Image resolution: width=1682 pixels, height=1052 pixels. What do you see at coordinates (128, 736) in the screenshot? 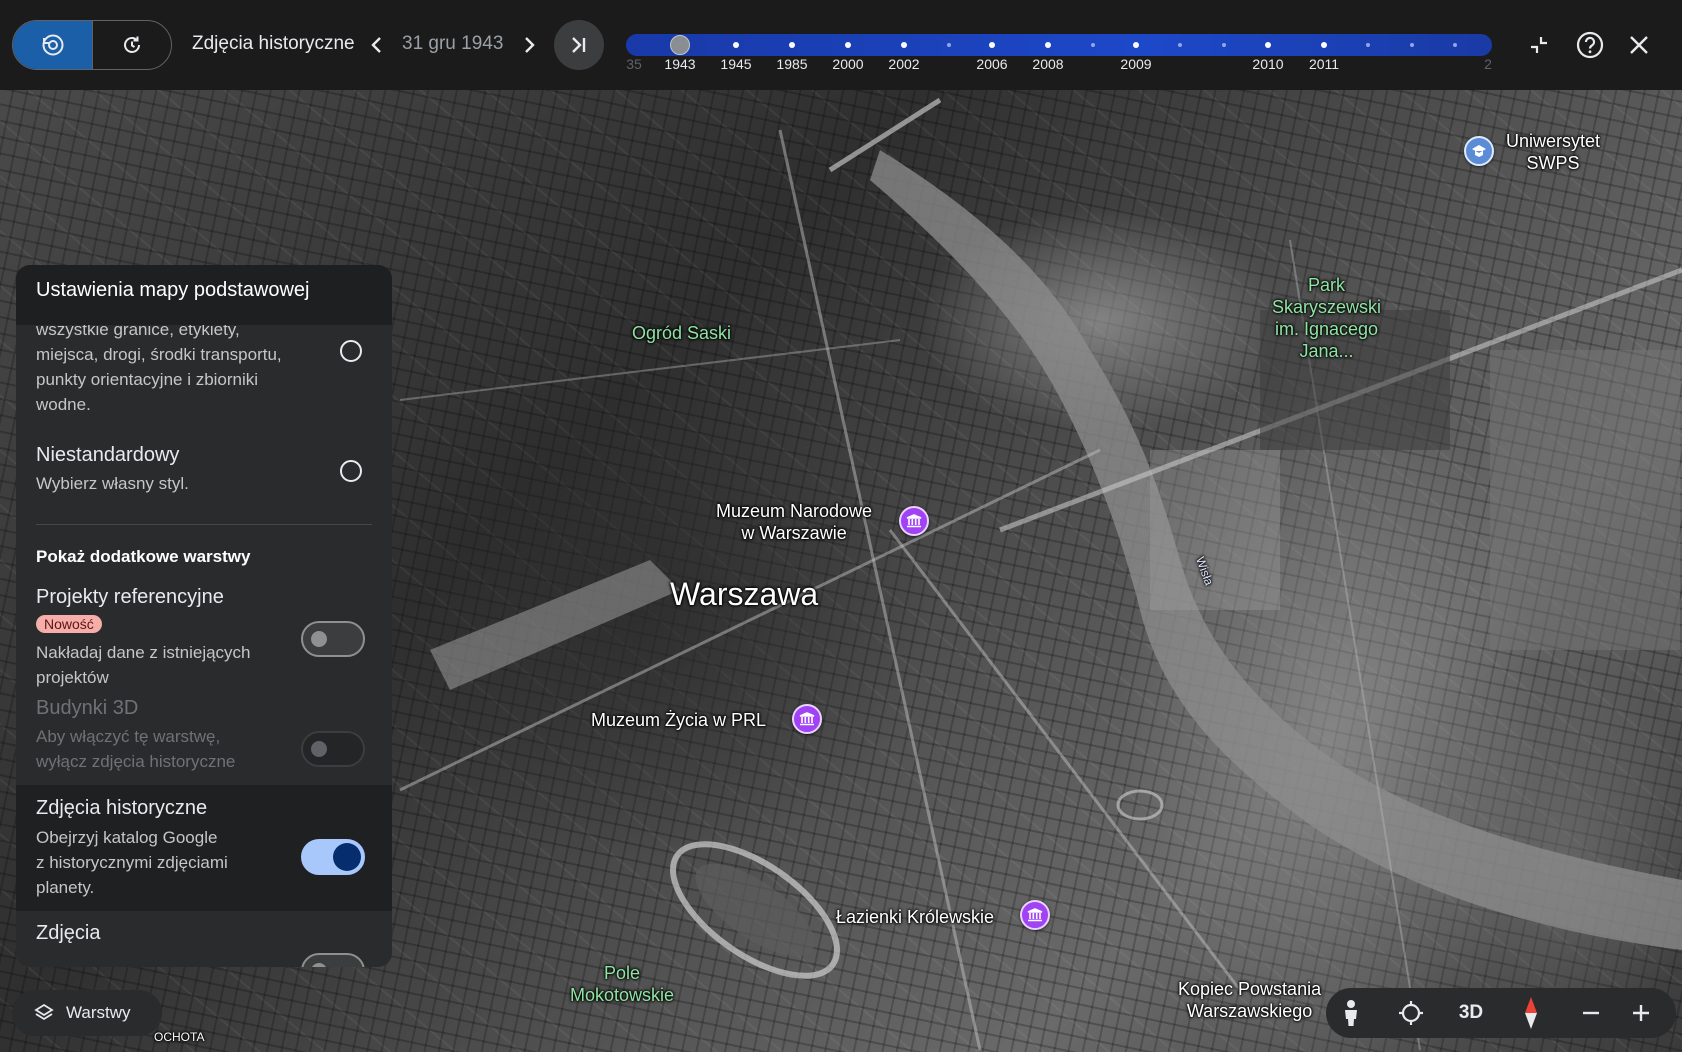
I see `layer-description-line: Aby włączyć tę warstwę,` at bounding box center [128, 736].